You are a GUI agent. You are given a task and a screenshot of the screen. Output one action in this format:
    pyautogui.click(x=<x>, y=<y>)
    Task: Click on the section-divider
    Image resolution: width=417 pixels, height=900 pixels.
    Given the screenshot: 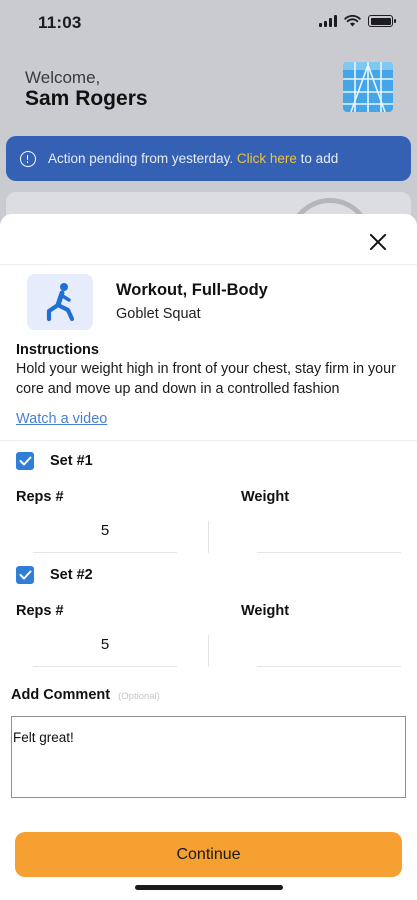 What is the action you would take?
    pyautogui.click(x=208, y=440)
    